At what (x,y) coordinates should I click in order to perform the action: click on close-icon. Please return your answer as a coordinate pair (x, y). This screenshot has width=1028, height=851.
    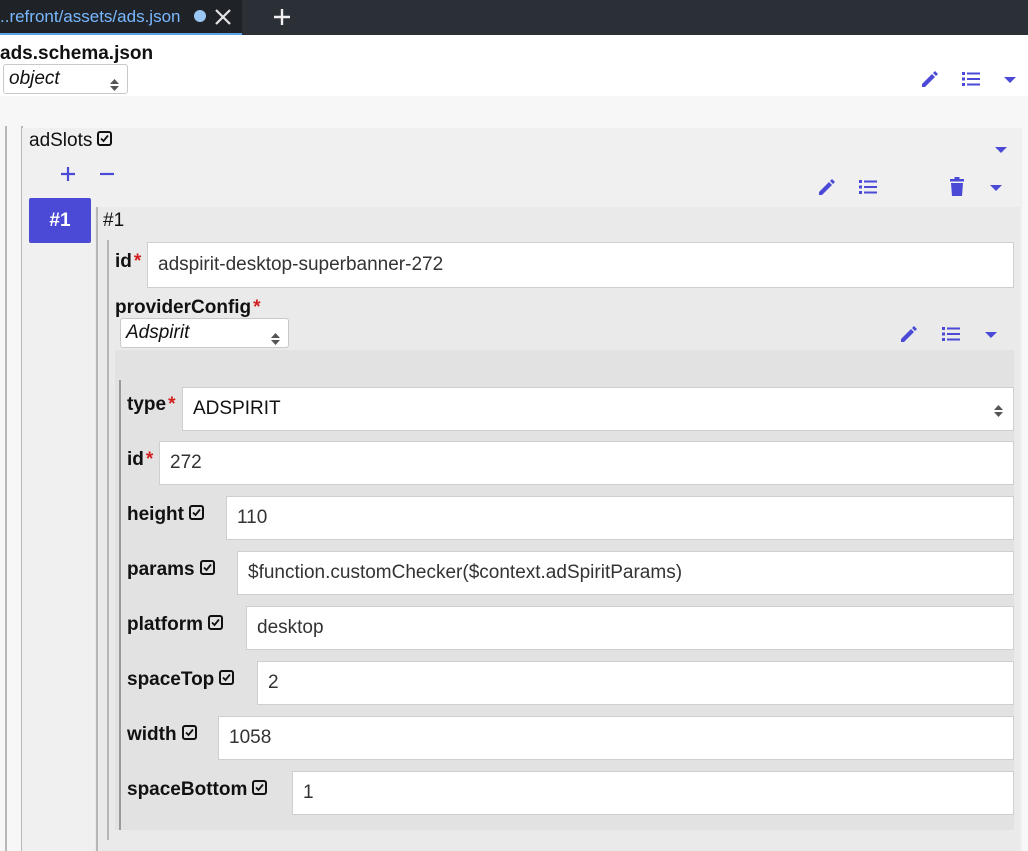
    Looking at the image, I should click on (223, 17).